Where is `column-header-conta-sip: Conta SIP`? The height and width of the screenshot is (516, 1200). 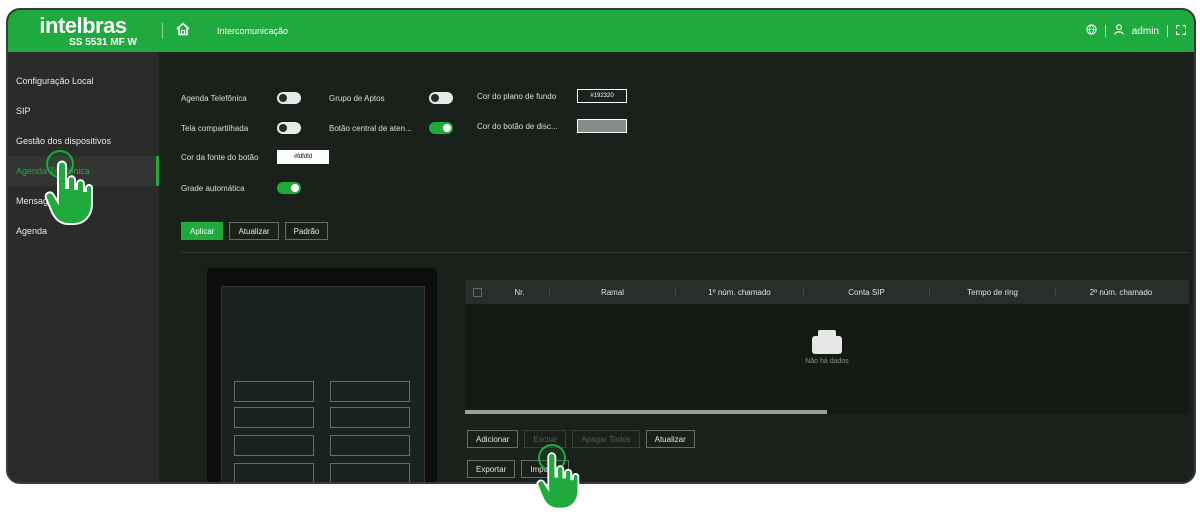
column-header-conta-sip: Conta SIP is located at coordinates (867, 292).